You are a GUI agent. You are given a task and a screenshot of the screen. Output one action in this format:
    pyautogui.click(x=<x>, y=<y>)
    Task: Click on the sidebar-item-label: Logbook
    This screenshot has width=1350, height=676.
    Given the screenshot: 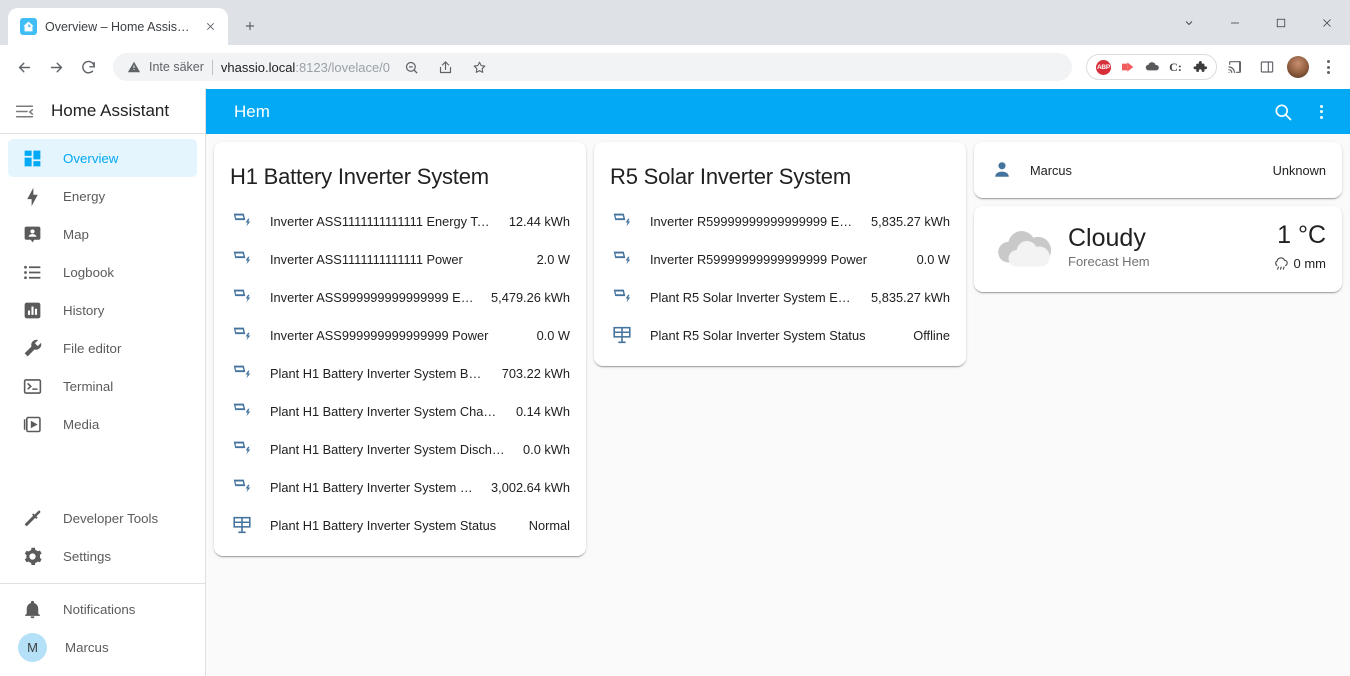 What is the action you would take?
    pyautogui.click(x=89, y=272)
    